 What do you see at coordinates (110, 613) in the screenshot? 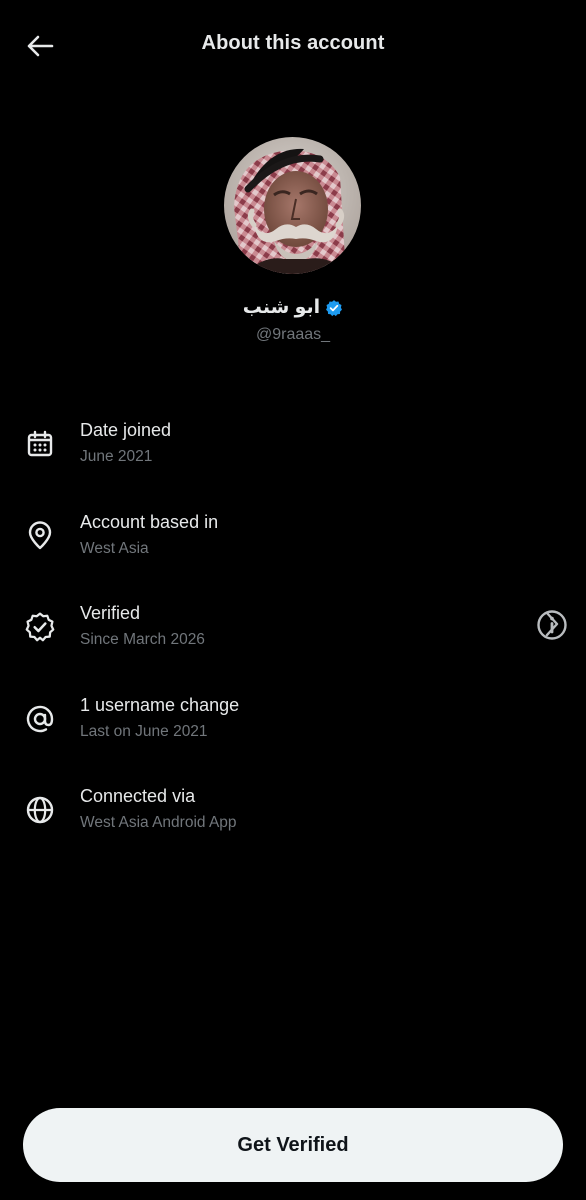
I see `info-title: Verified` at bounding box center [110, 613].